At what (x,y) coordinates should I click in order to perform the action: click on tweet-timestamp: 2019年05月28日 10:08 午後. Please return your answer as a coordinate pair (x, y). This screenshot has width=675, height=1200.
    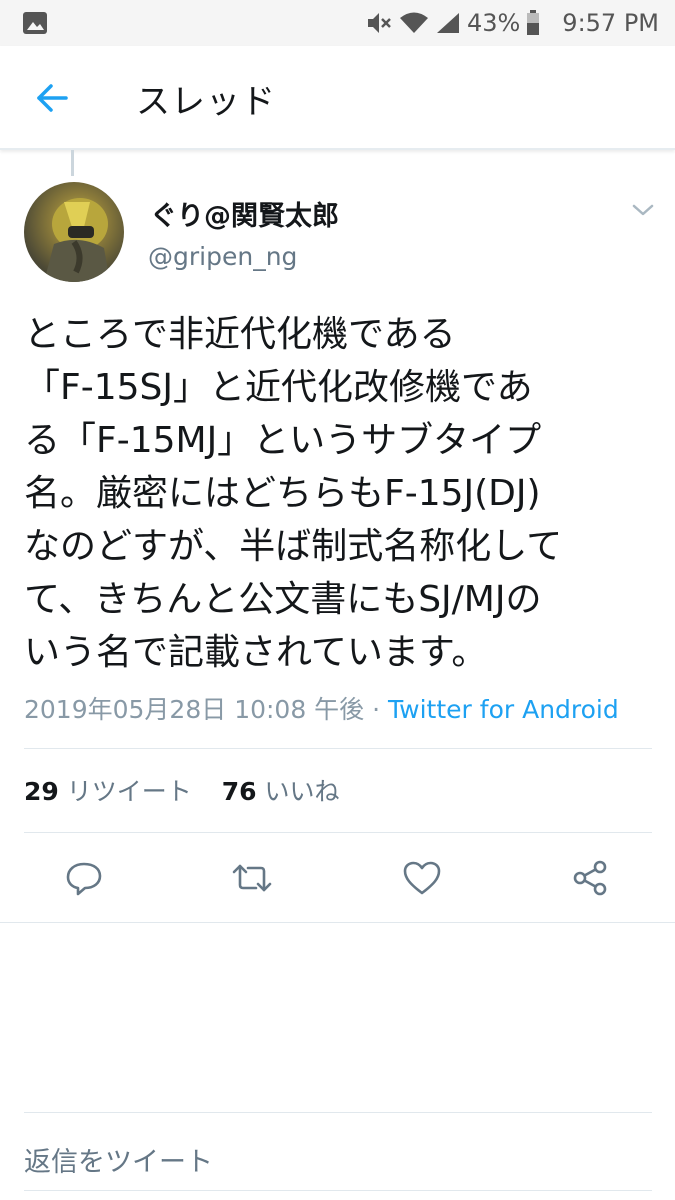
    Looking at the image, I should click on (194, 709).